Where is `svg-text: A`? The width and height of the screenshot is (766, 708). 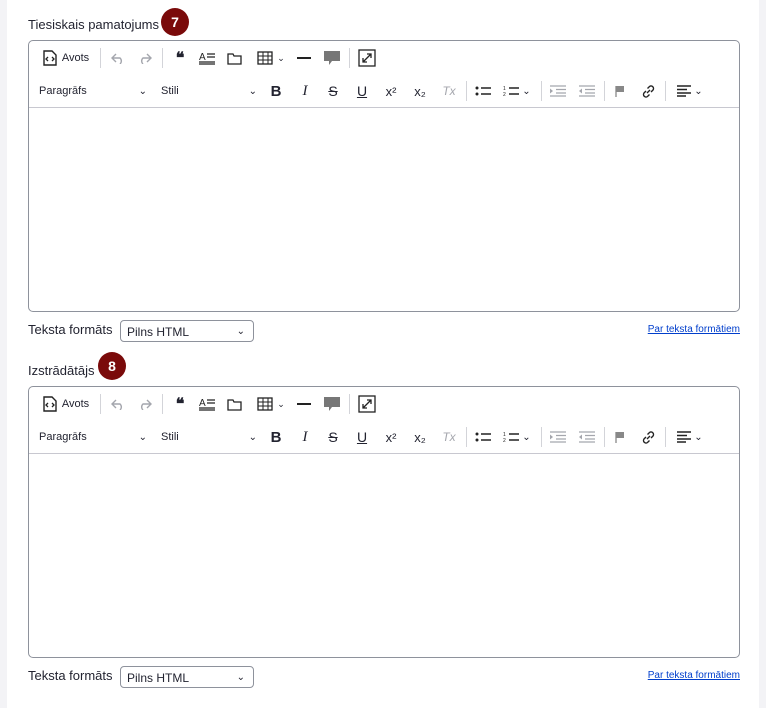
svg-text: A is located at coordinates (202, 57).